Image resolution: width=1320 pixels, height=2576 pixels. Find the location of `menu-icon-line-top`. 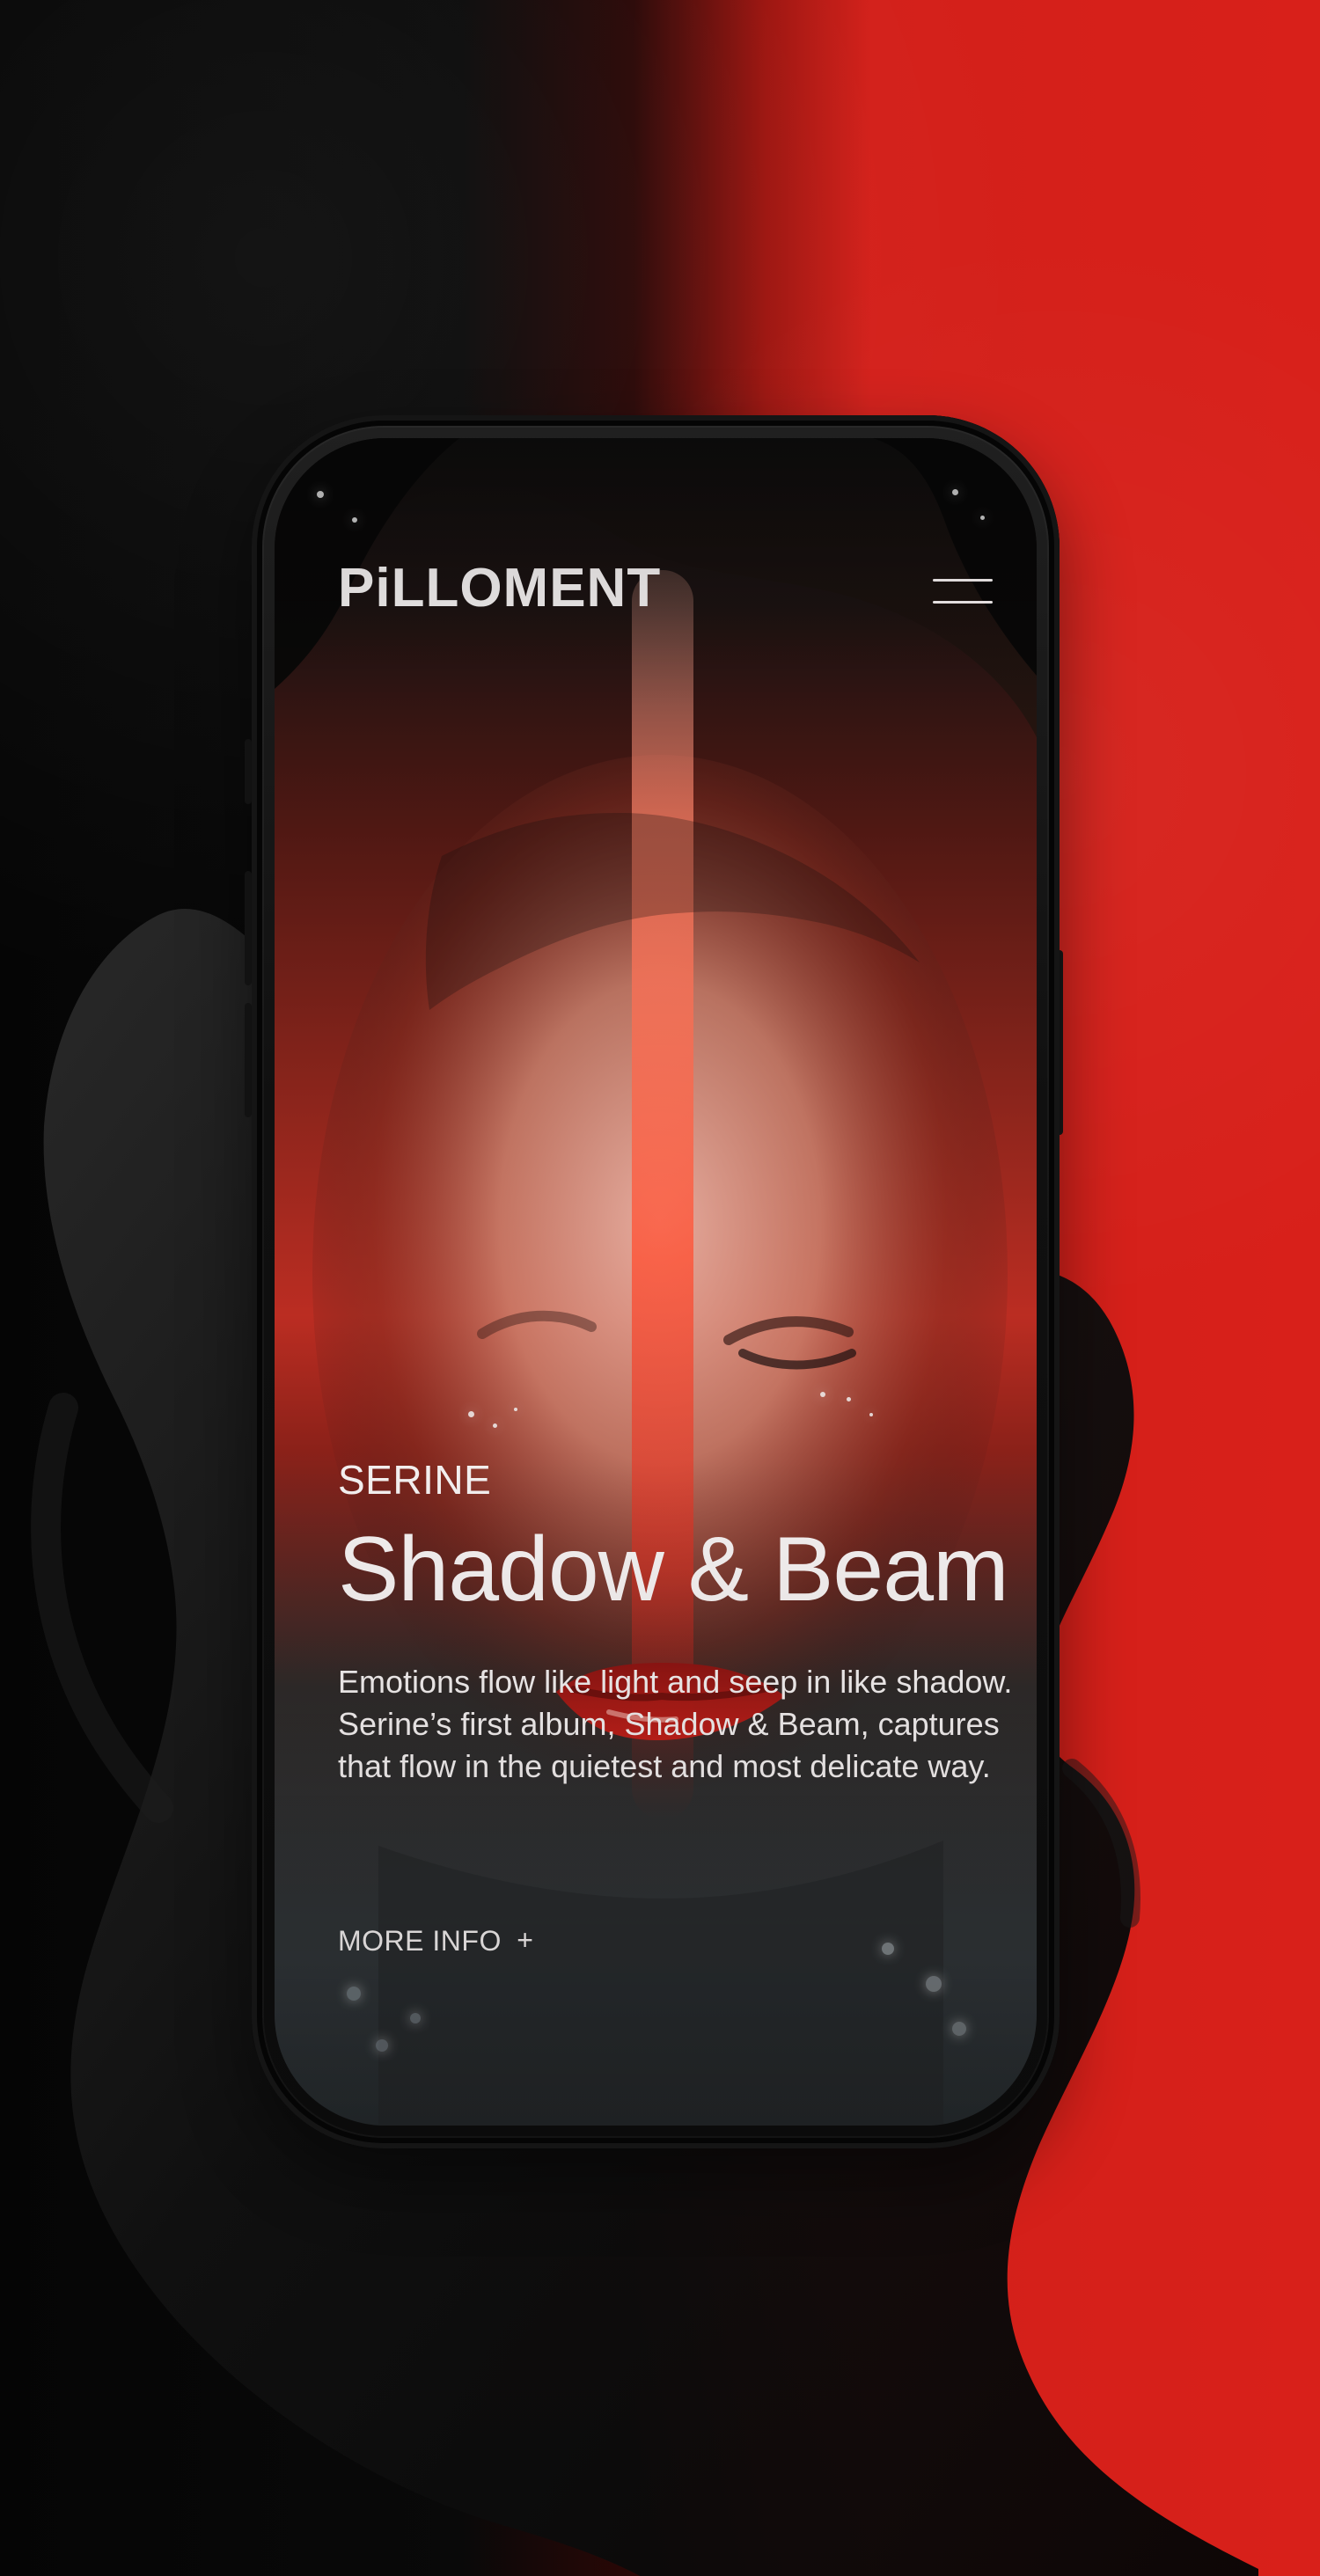

menu-icon-line-top is located at coordinates (963, 580).